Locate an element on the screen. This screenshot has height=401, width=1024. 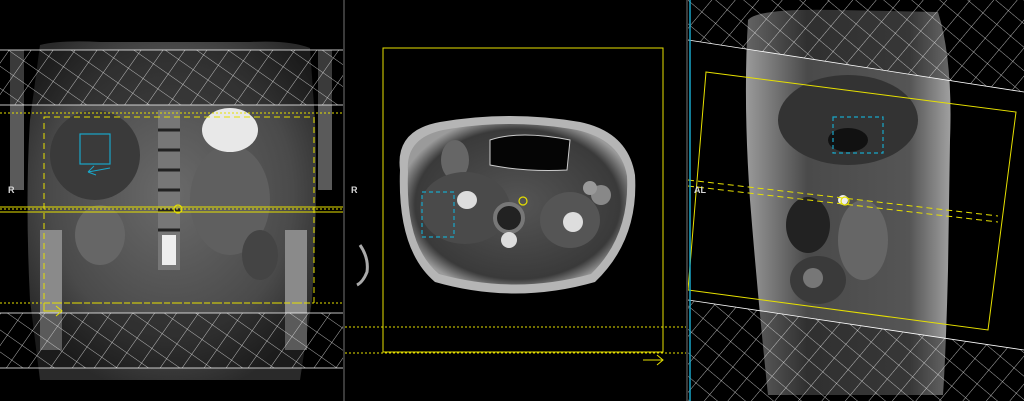
saturation-band-bottom is located at coordinates (171, 340).